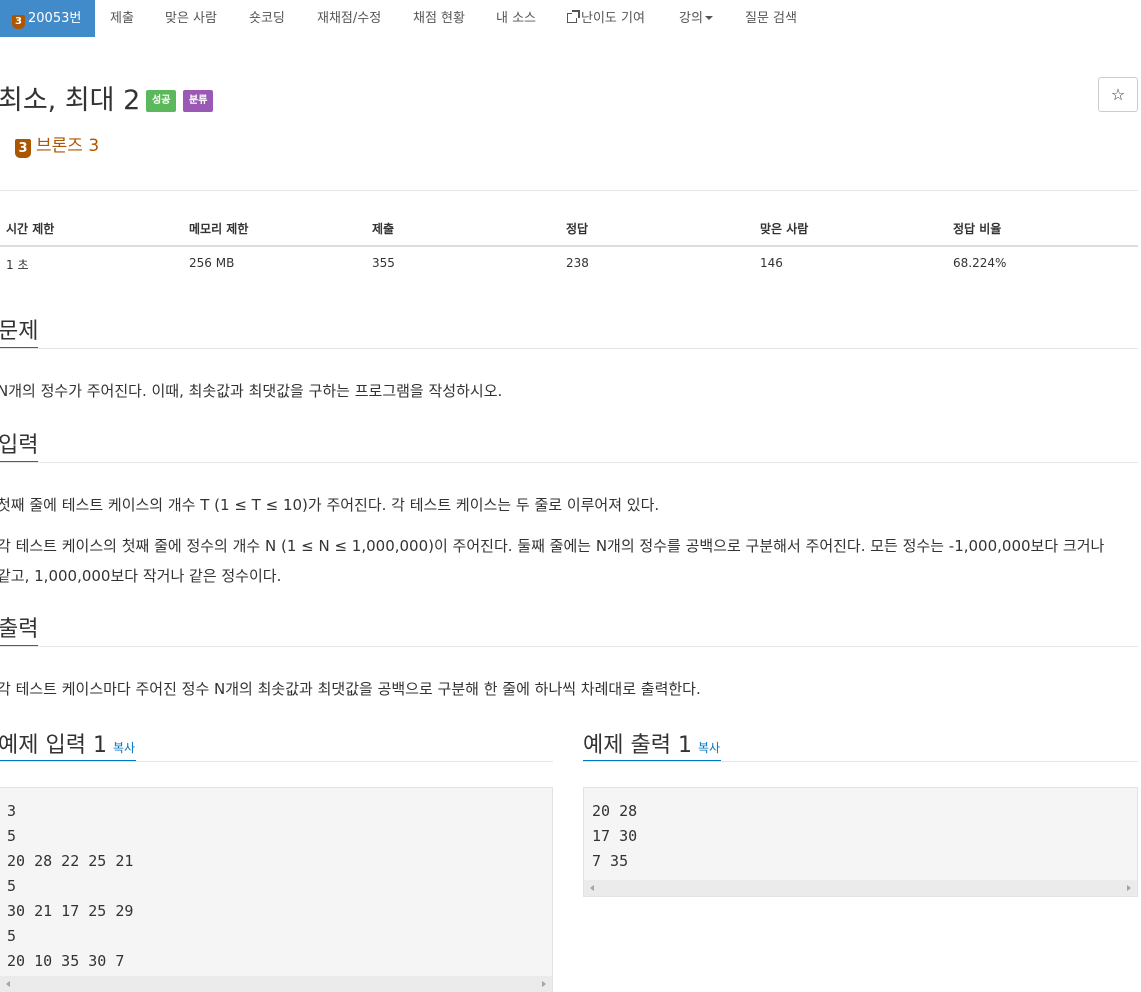 The image size is (1141, 992). Describe the element at coordinates (124, 748) in the screenshot. I see `copy-sample-input-link: 복사` at that location.